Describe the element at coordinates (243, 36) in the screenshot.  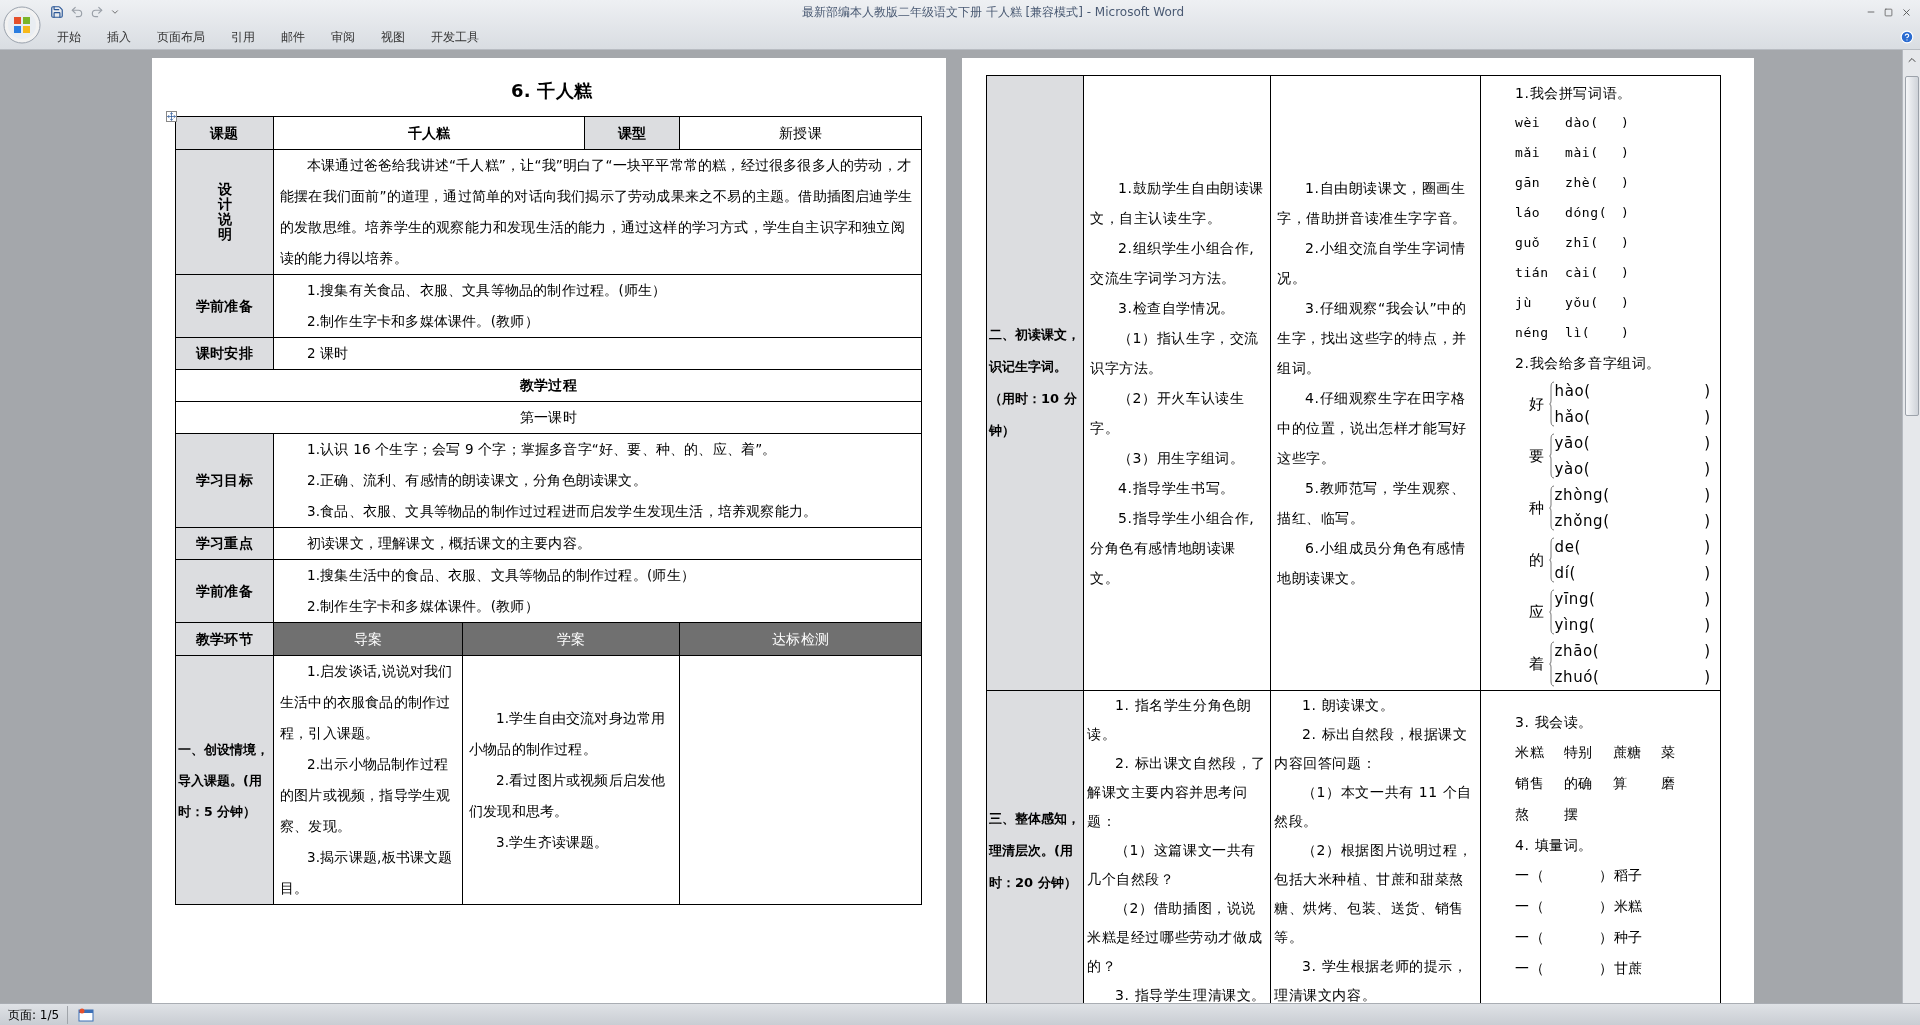
I see `ribbon-tab: 引用` at that location.